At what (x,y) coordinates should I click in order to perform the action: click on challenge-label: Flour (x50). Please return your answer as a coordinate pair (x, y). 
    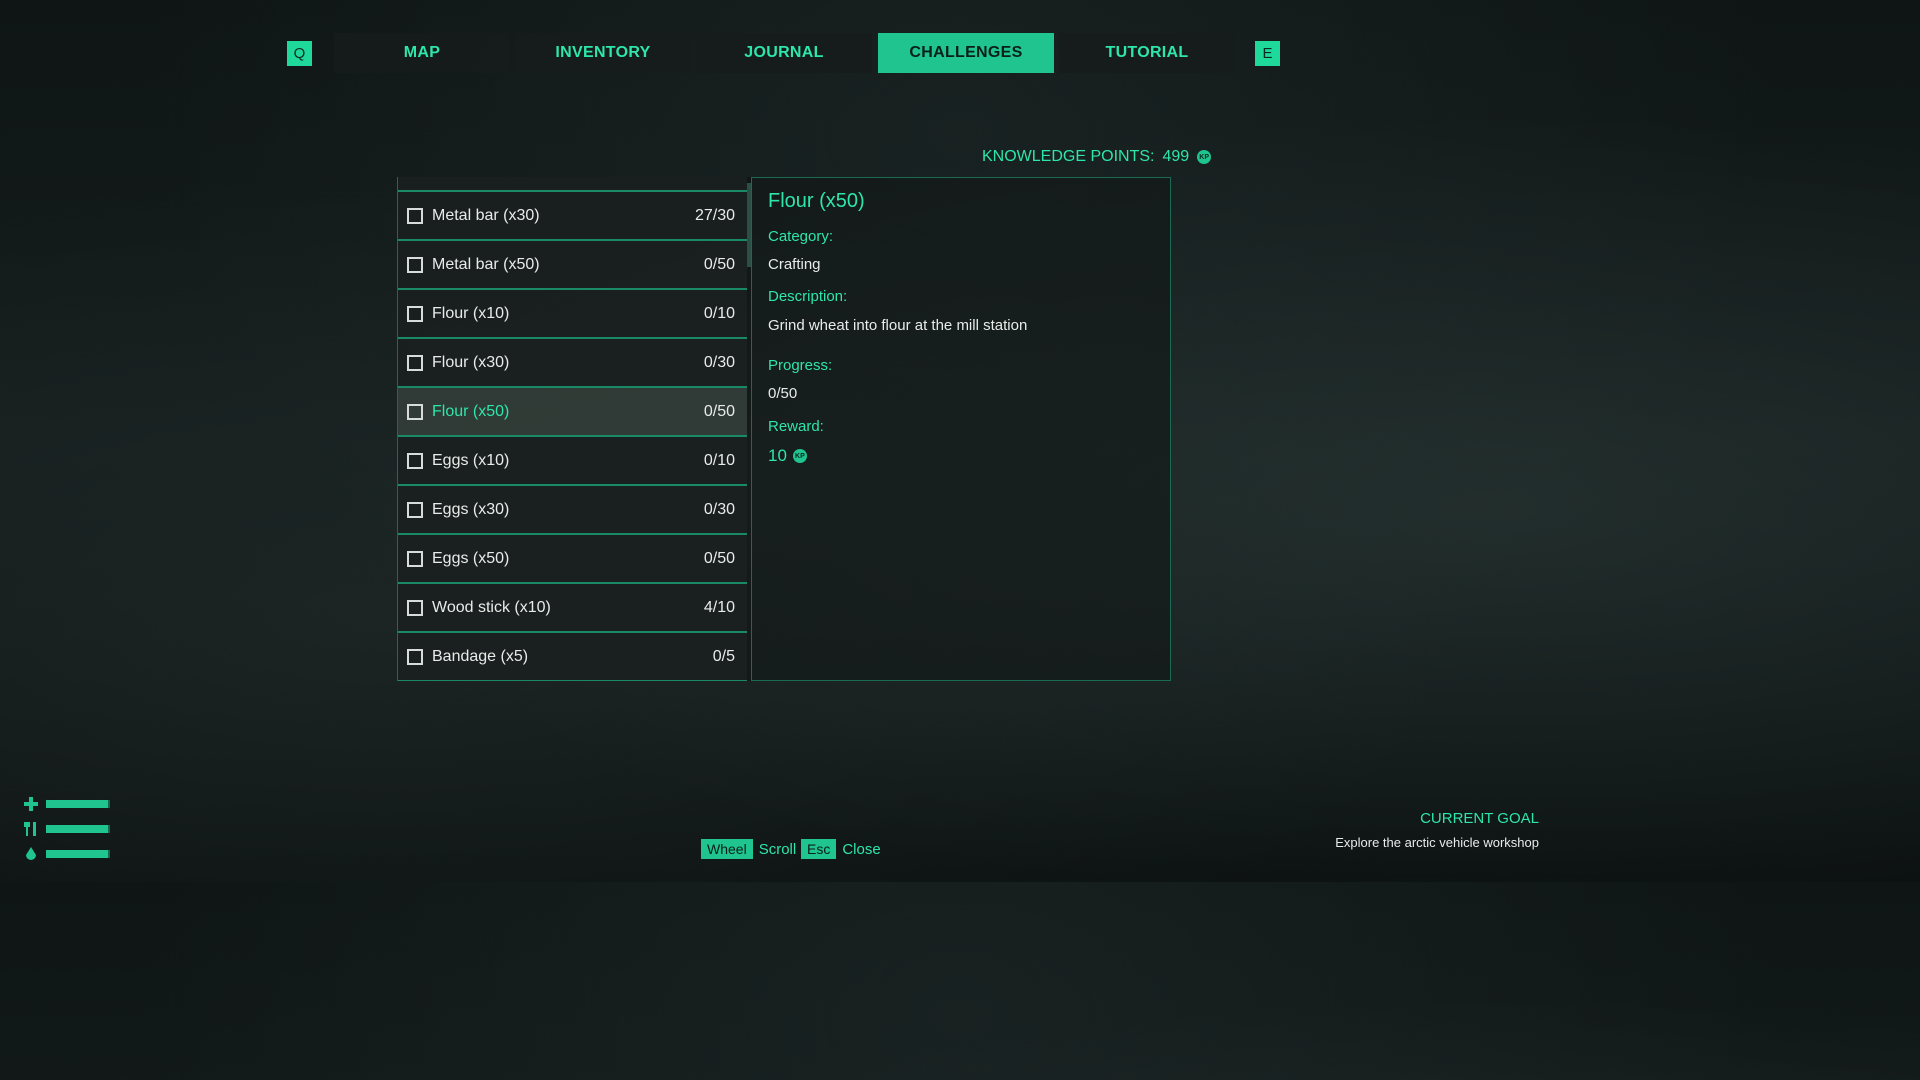
    Looking at the image, I should click on (471, 411).